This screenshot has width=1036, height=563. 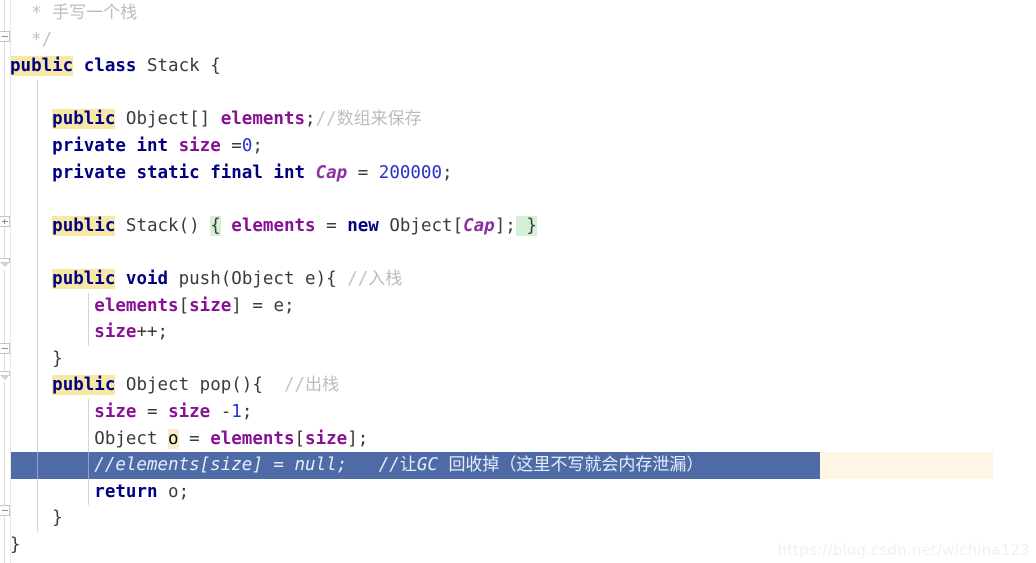 What do you see at coordinates (518, 173) in the screenshot?
I see `line-field-cap: private static final int Cap = 200000;` at bounding box center [518, 173].